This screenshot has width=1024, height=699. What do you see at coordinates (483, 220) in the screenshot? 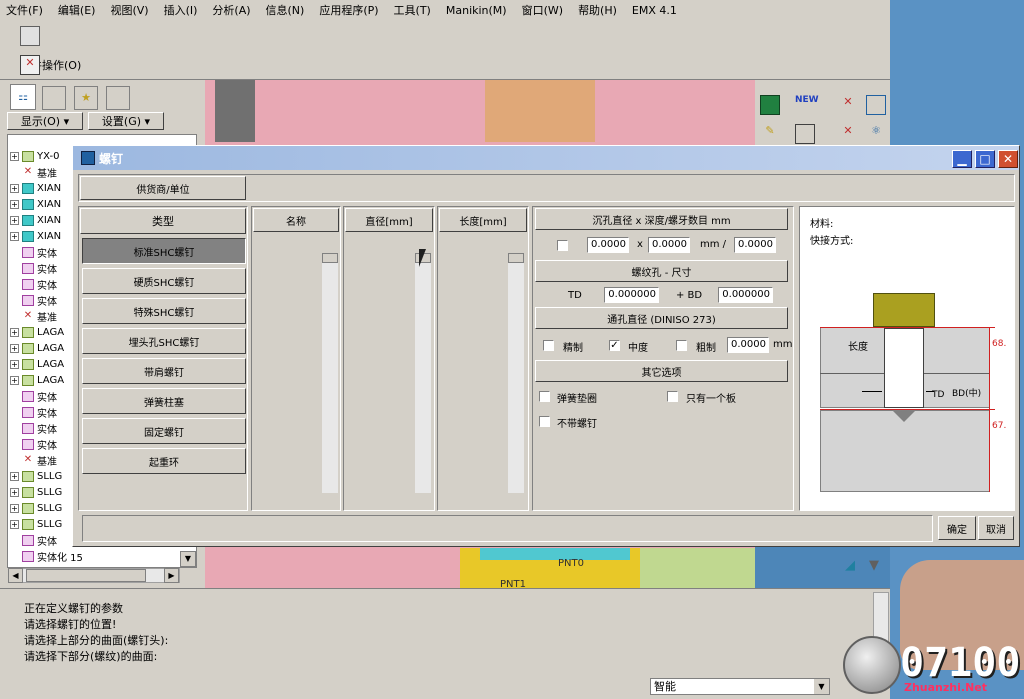
I see `length-header: 长度[mm]` at bounding box center [483, 220].